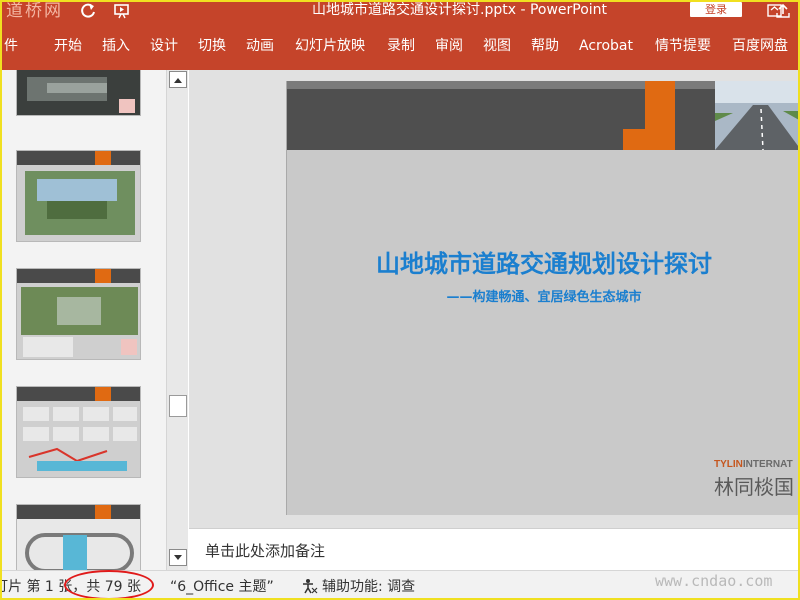 This screenshot has height=600, width=800. What do you see at coordinates (11, 46) in the screenshot?
I see `tab-file: 件` at bounding box center [11, 46].